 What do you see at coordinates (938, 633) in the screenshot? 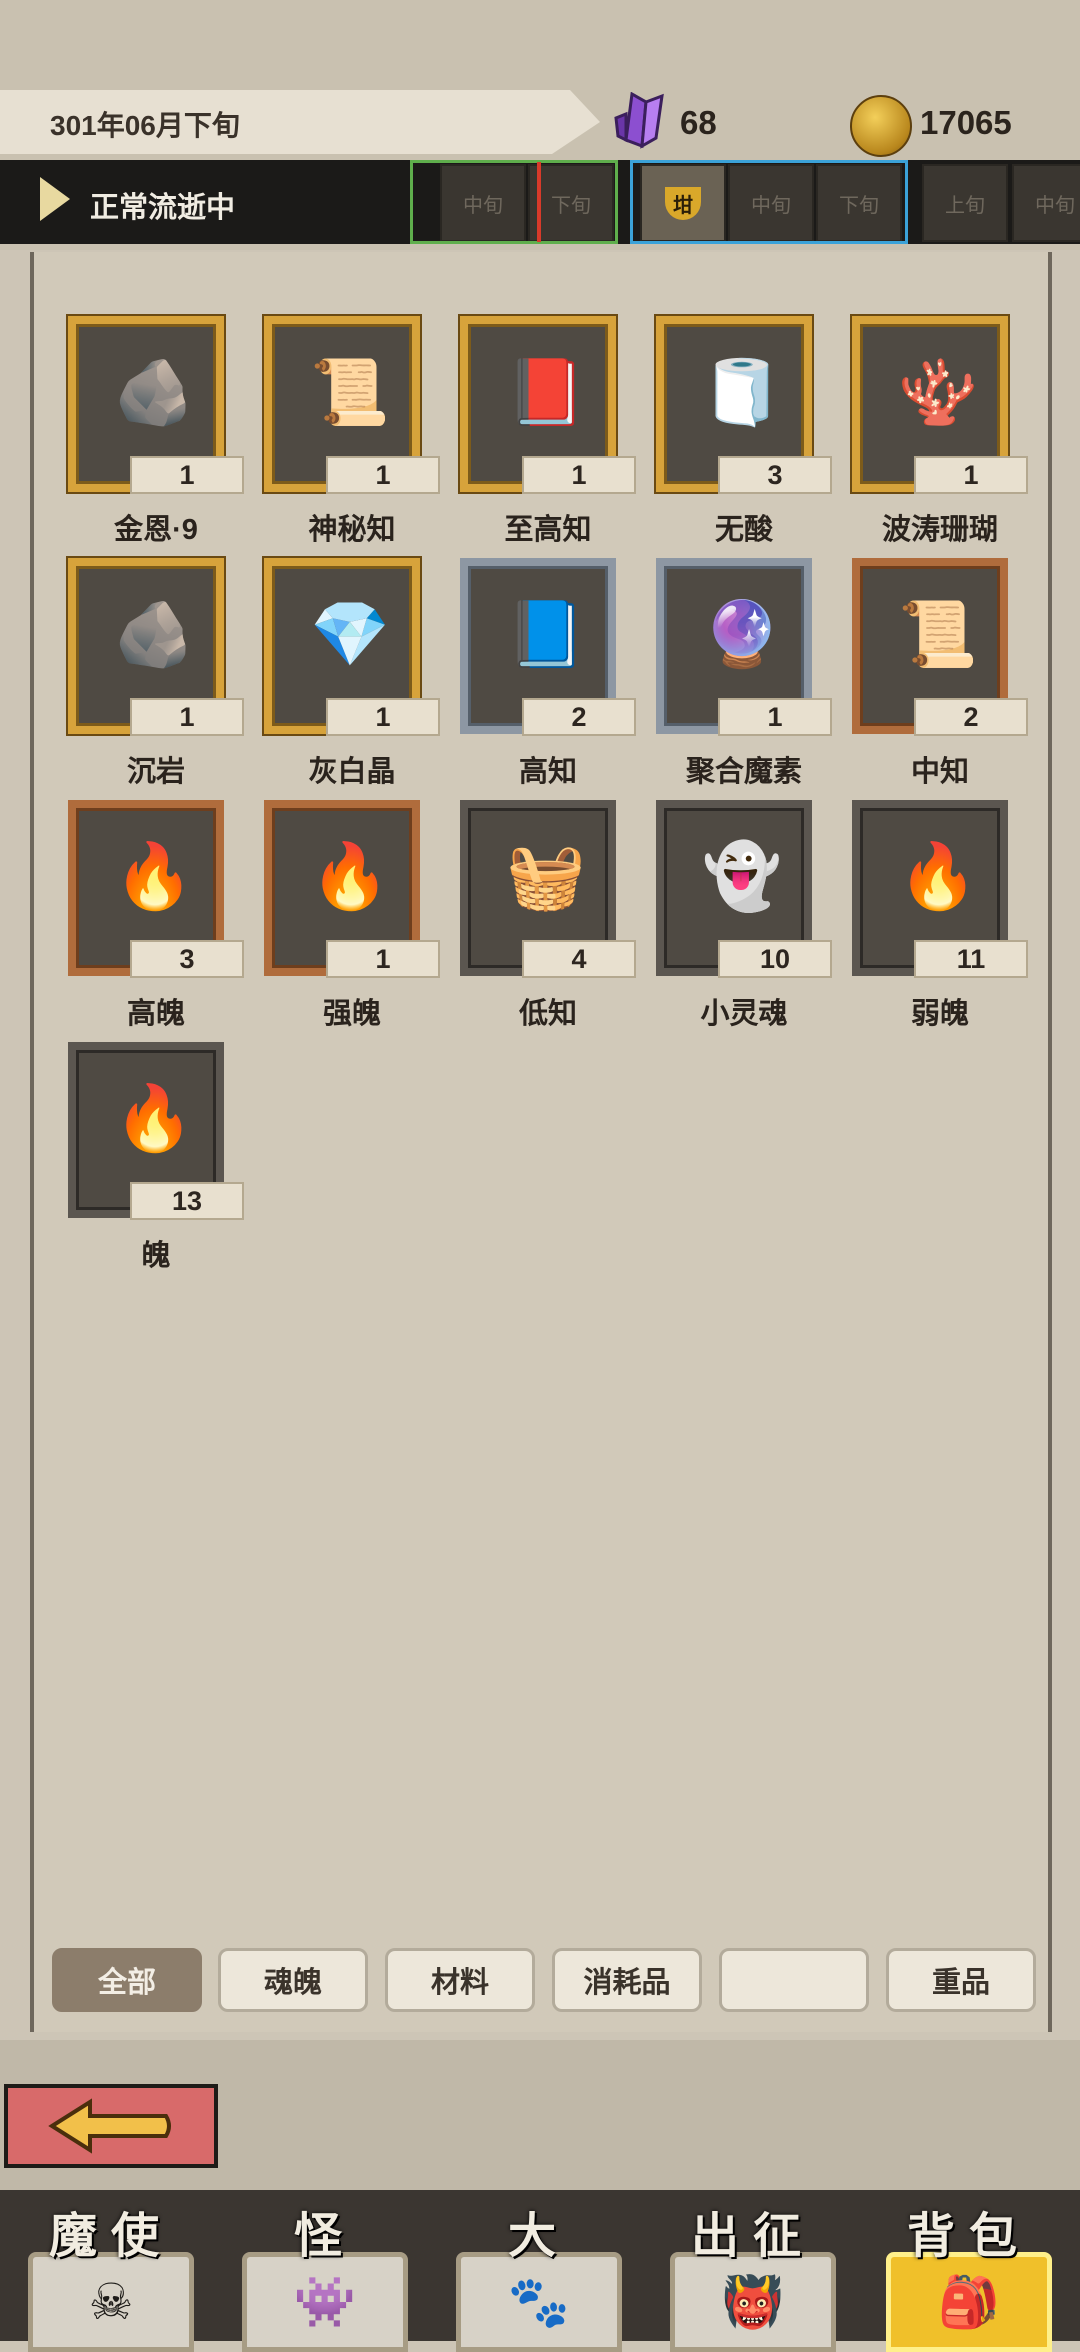
I see `rolled-scroll-icon: 📜` at bounding box center [938, 633].